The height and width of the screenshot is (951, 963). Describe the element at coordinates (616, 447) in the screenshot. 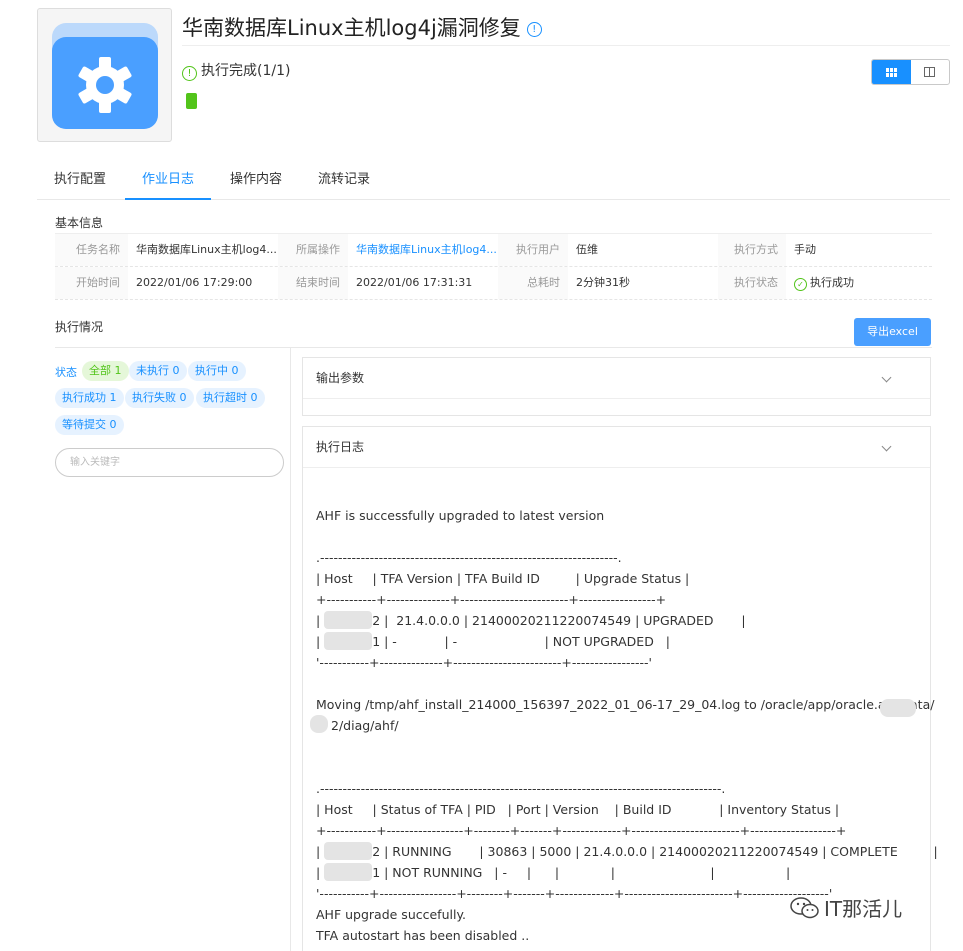

I see `exec-log-header: 执行日志` at that location.